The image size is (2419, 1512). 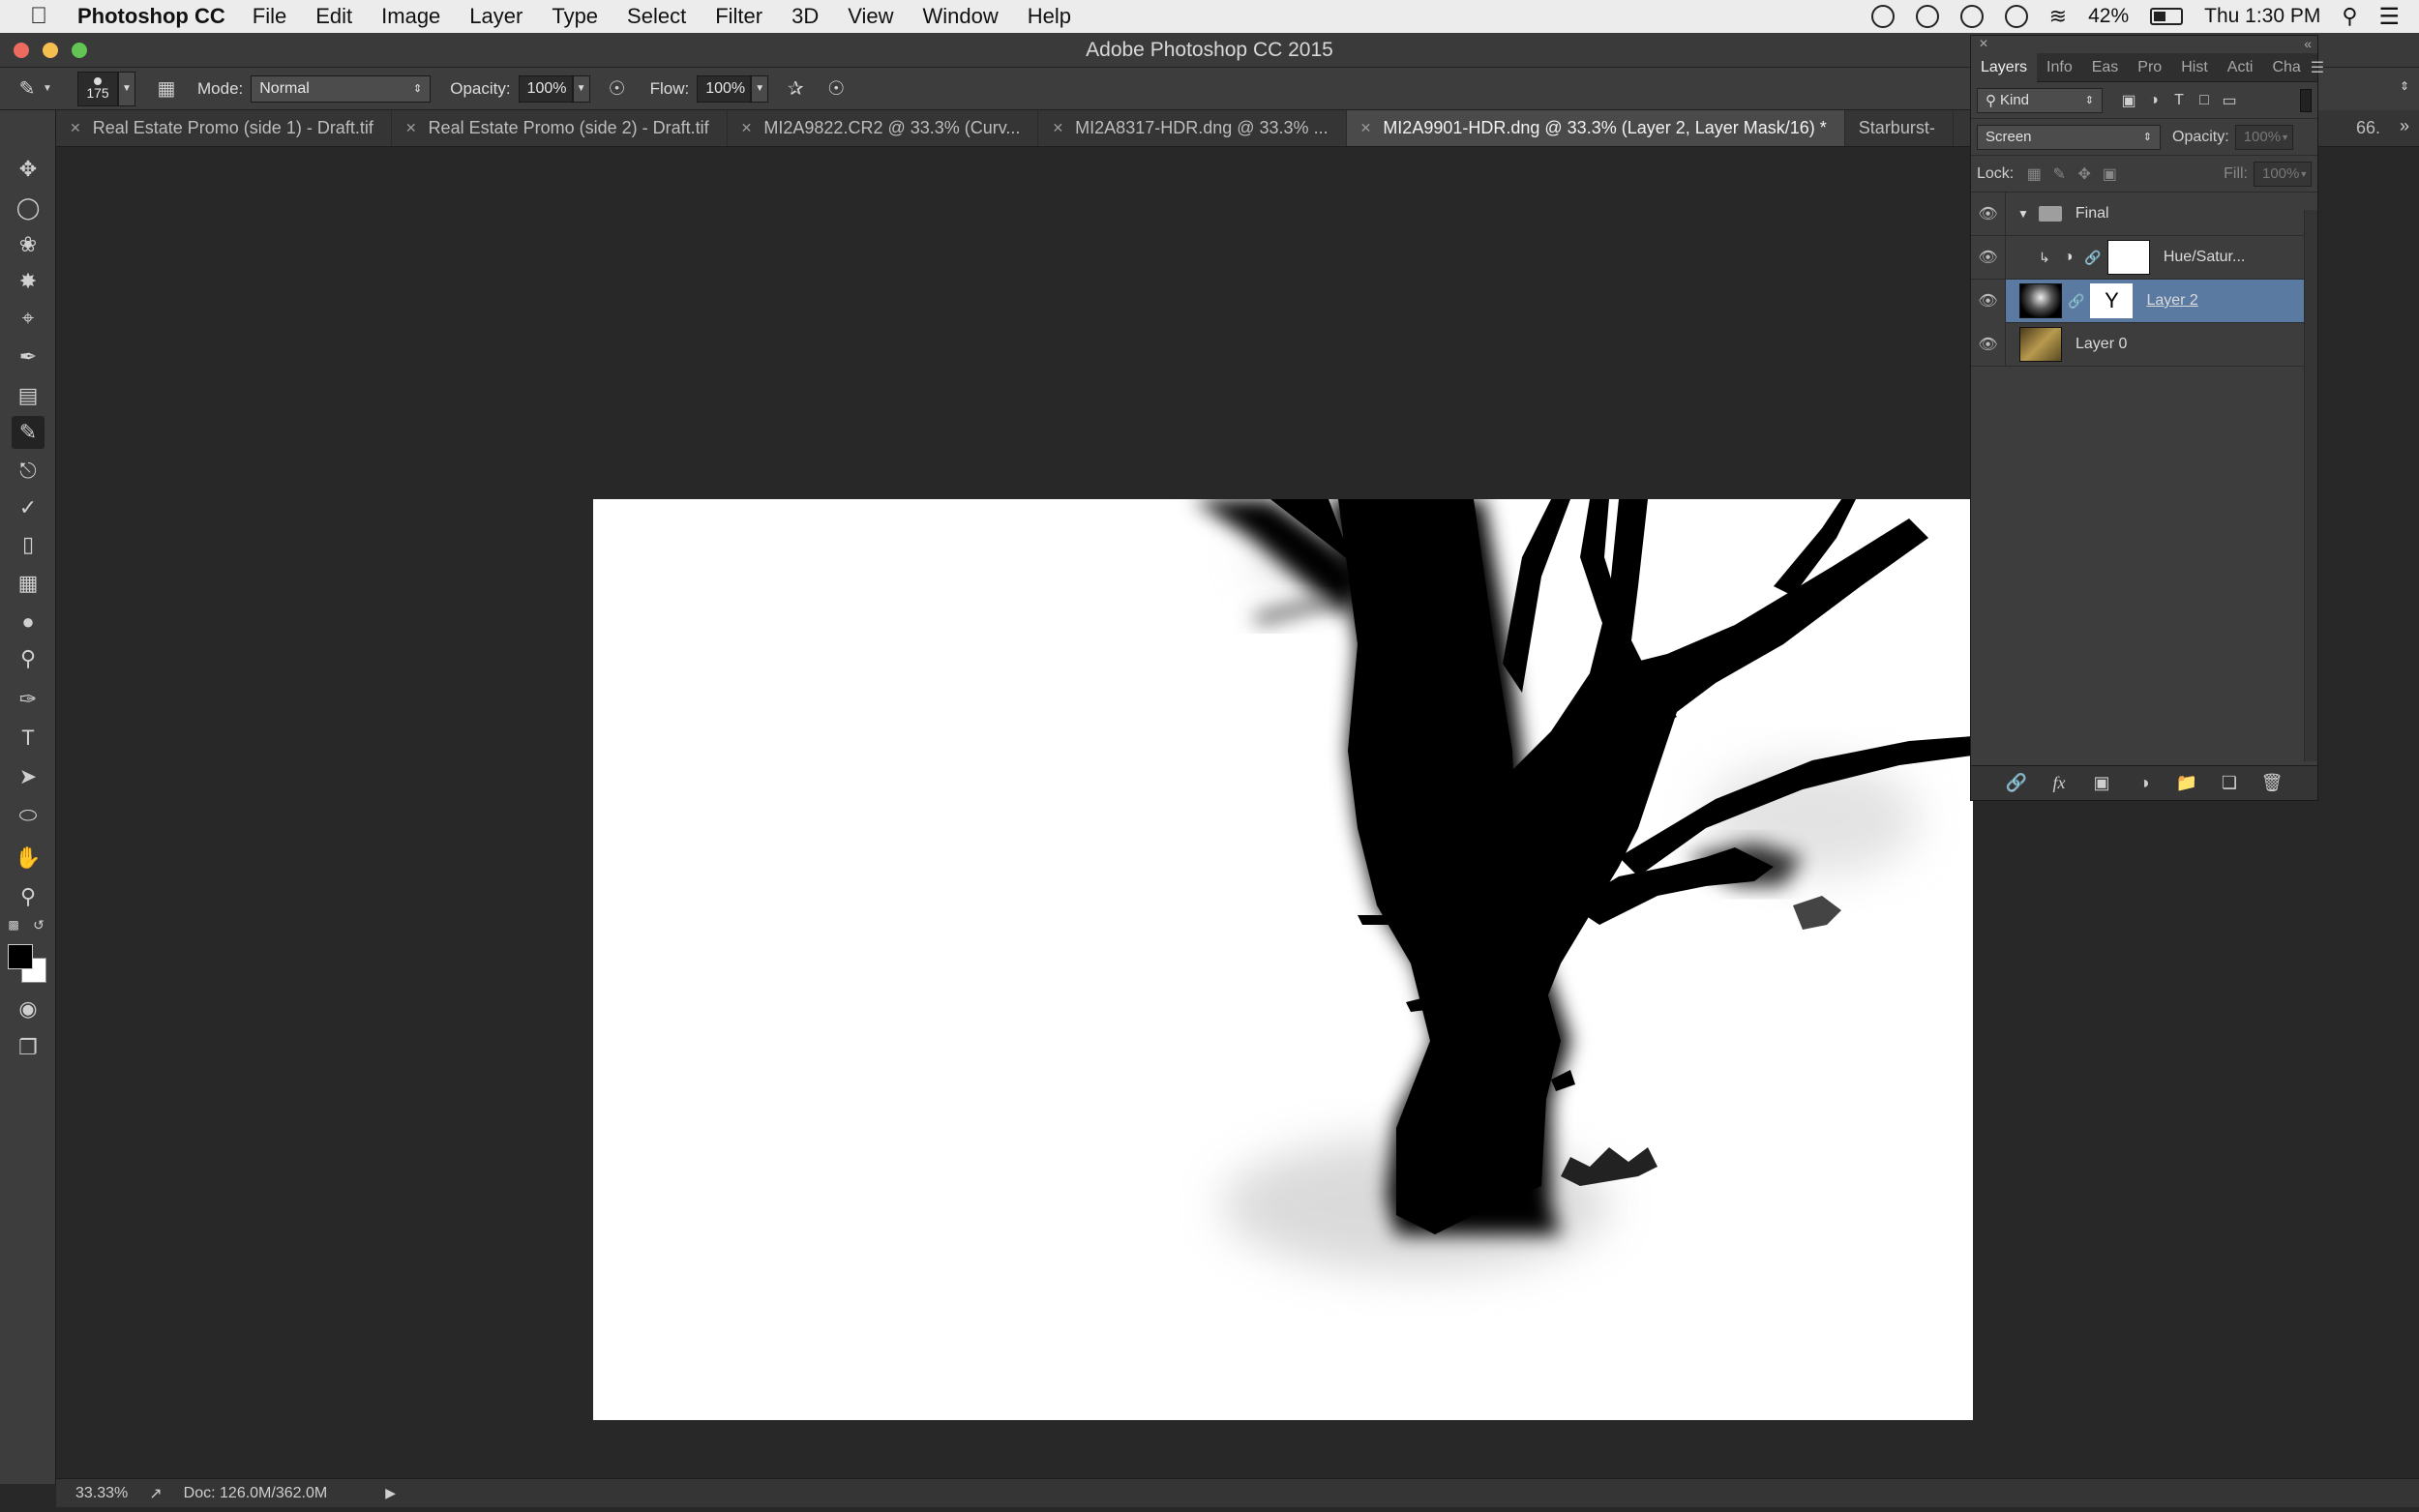 What do you see at coordinates (28, 1048) in the screenshot?
I see `screen-mode-icon: ❐` at bounding box center [28, 1048].